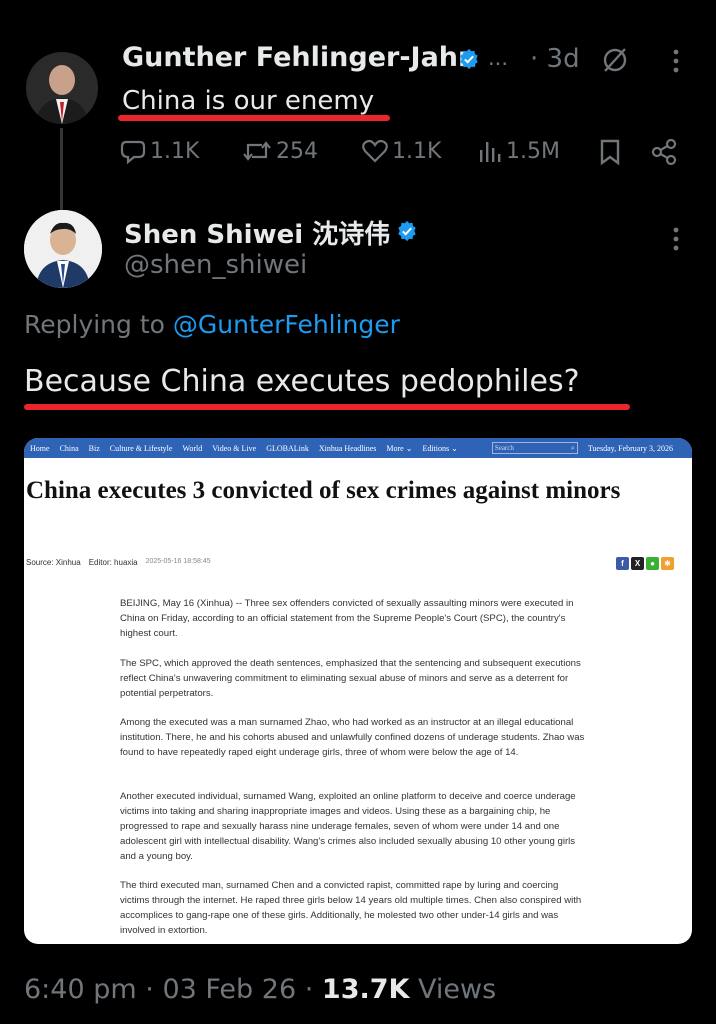 This screenshot has height=1024, width=716. I want to click on nav-item: Biz, so click(94, 448).